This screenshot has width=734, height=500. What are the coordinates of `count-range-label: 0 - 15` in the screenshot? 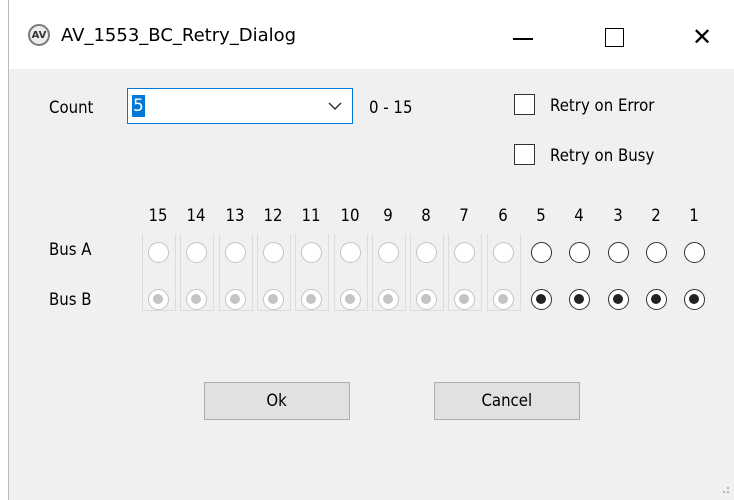 It's located at (391, 108).